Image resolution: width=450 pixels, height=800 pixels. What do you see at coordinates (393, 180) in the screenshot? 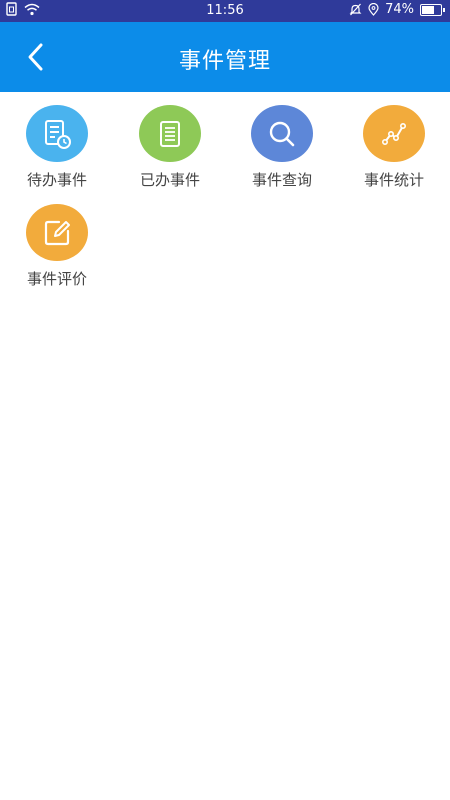
I see `menu-item-label: 事件统计` at bounding box center [393, 180].